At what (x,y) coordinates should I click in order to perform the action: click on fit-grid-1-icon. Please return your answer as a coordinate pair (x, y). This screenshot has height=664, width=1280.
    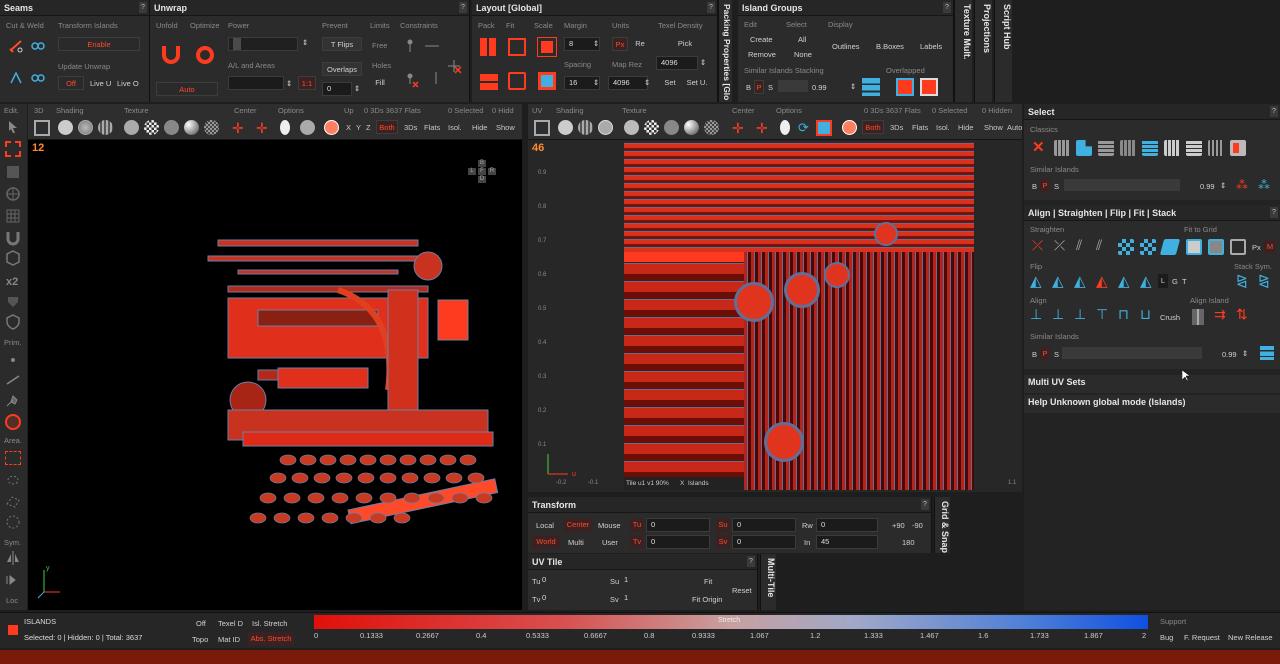
    Looking at the image, I should click on (1194, 247).